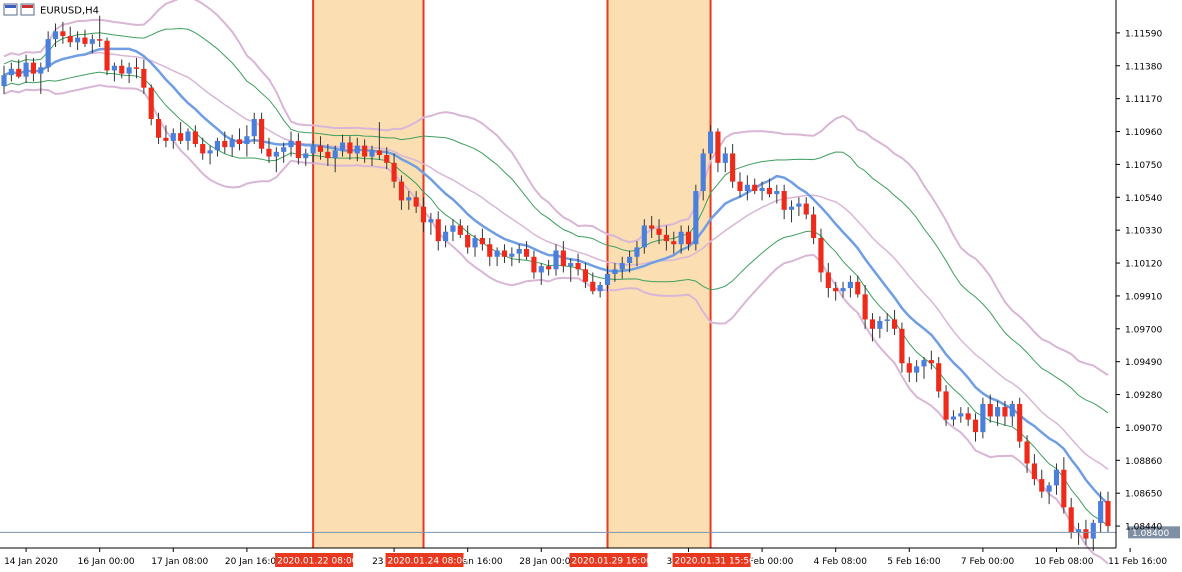  What do you see at coordinates (547, 562) in the screenshot?
I see `x-tick-label: 28 Jan 00:00` at bounding box center [547, 562].